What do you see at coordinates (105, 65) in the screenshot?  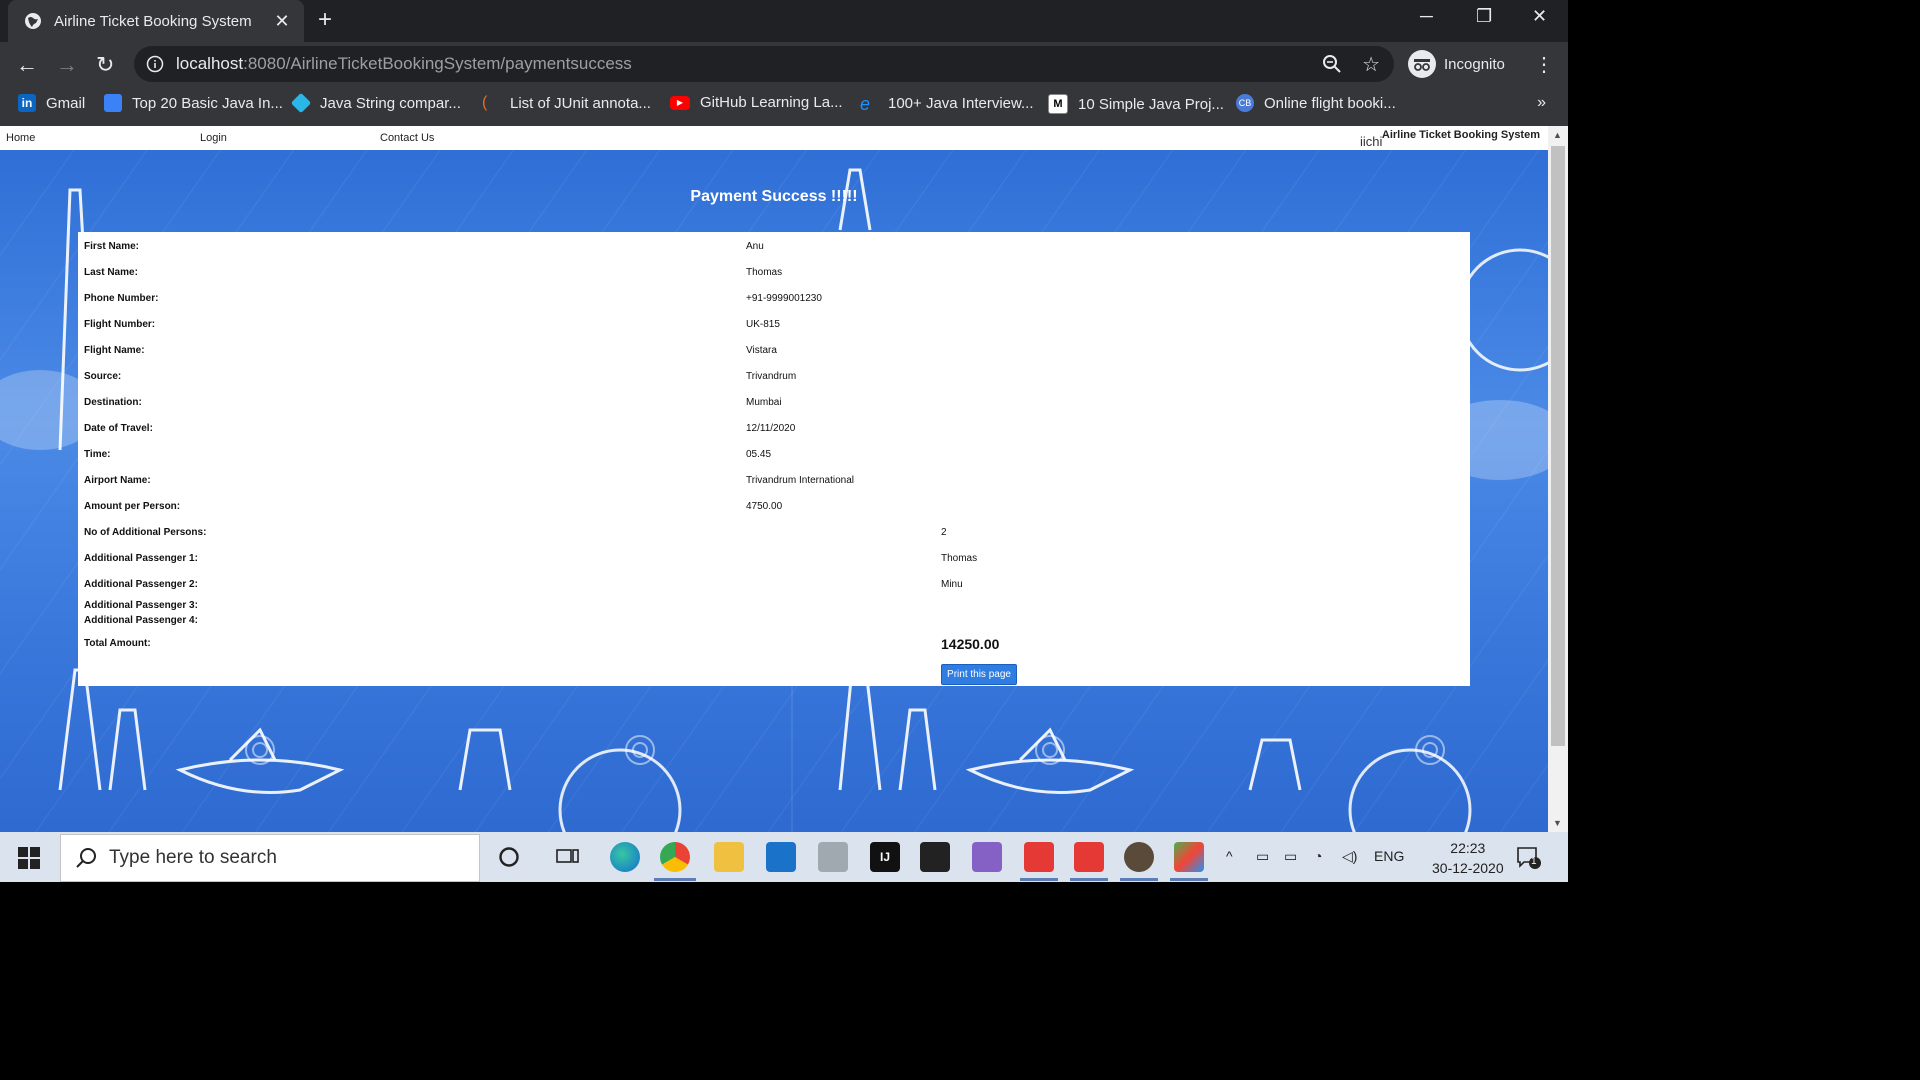 I see `reload-icon: ↻` at bounding box center [105, 65].